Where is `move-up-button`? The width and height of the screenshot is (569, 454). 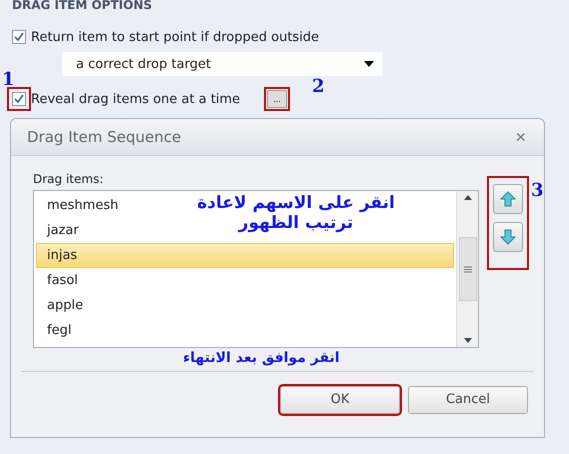
move-up-button is located at coordinates (508, 199).